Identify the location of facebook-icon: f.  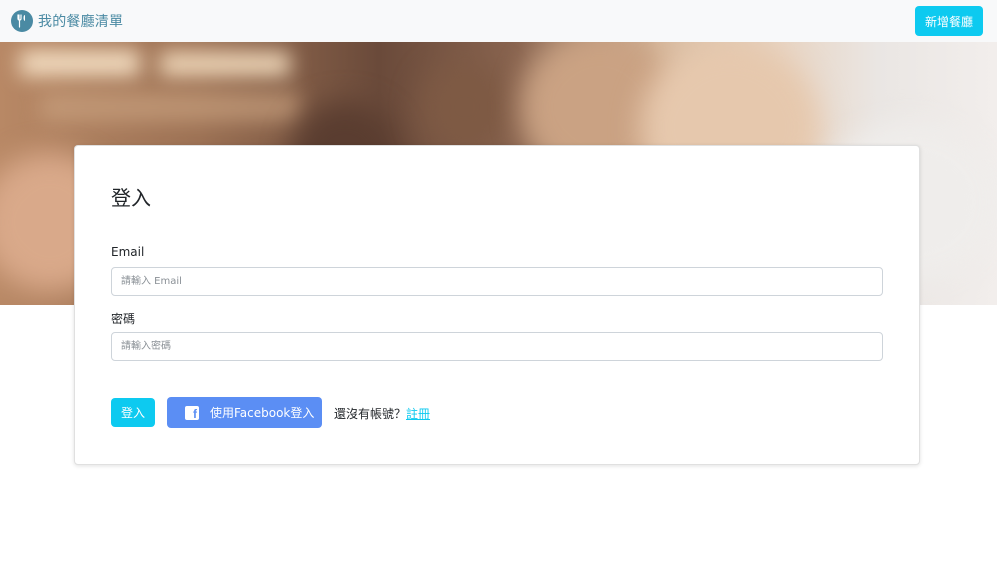
(192, 412).